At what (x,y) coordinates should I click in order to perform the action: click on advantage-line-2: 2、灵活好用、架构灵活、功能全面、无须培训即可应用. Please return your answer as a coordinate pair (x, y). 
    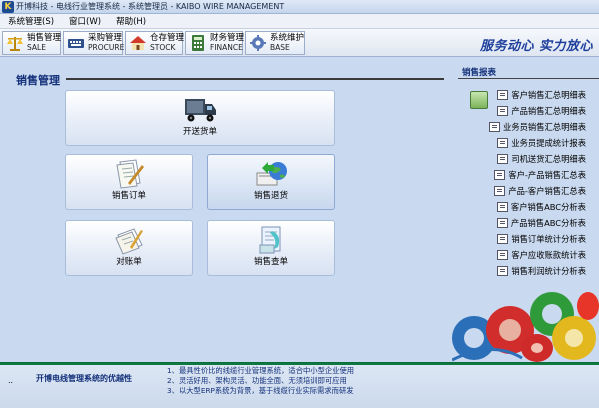
    Looking at the image, I should click on (257, 380).